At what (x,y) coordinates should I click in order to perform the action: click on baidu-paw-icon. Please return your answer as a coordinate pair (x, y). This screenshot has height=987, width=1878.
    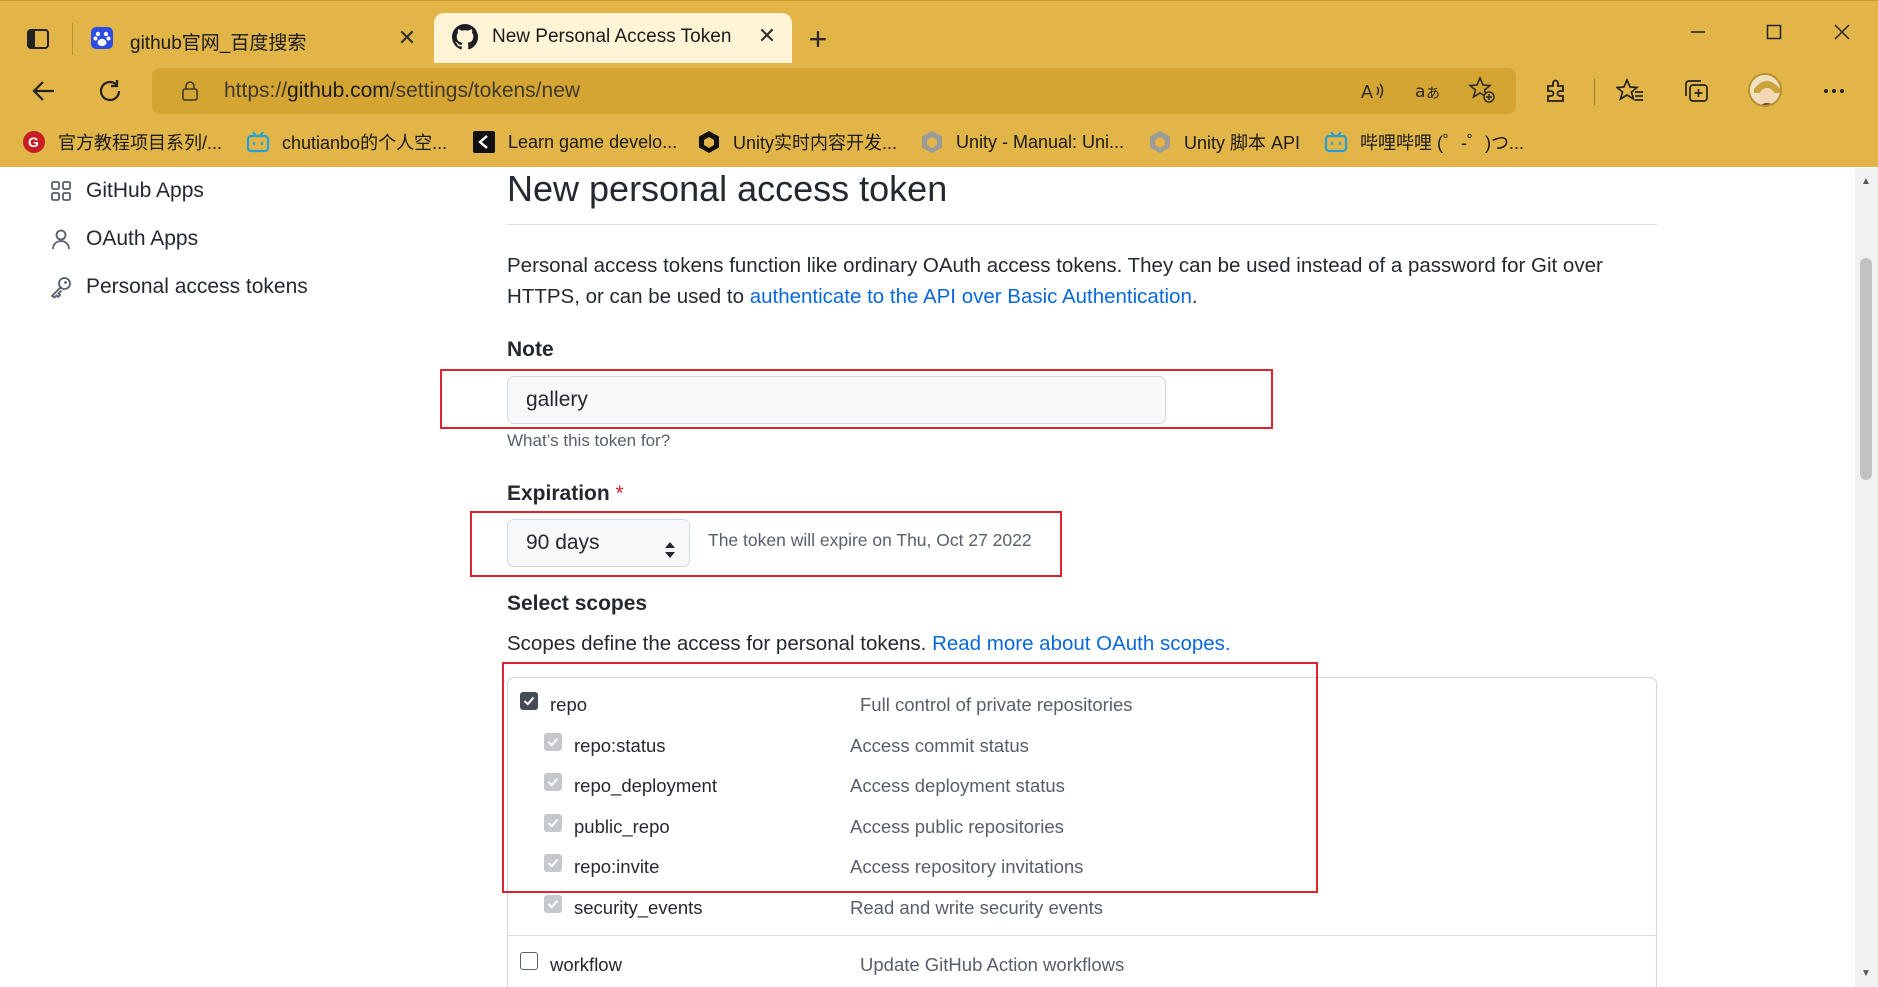
    Looking at the image, I should click on (103, 39).